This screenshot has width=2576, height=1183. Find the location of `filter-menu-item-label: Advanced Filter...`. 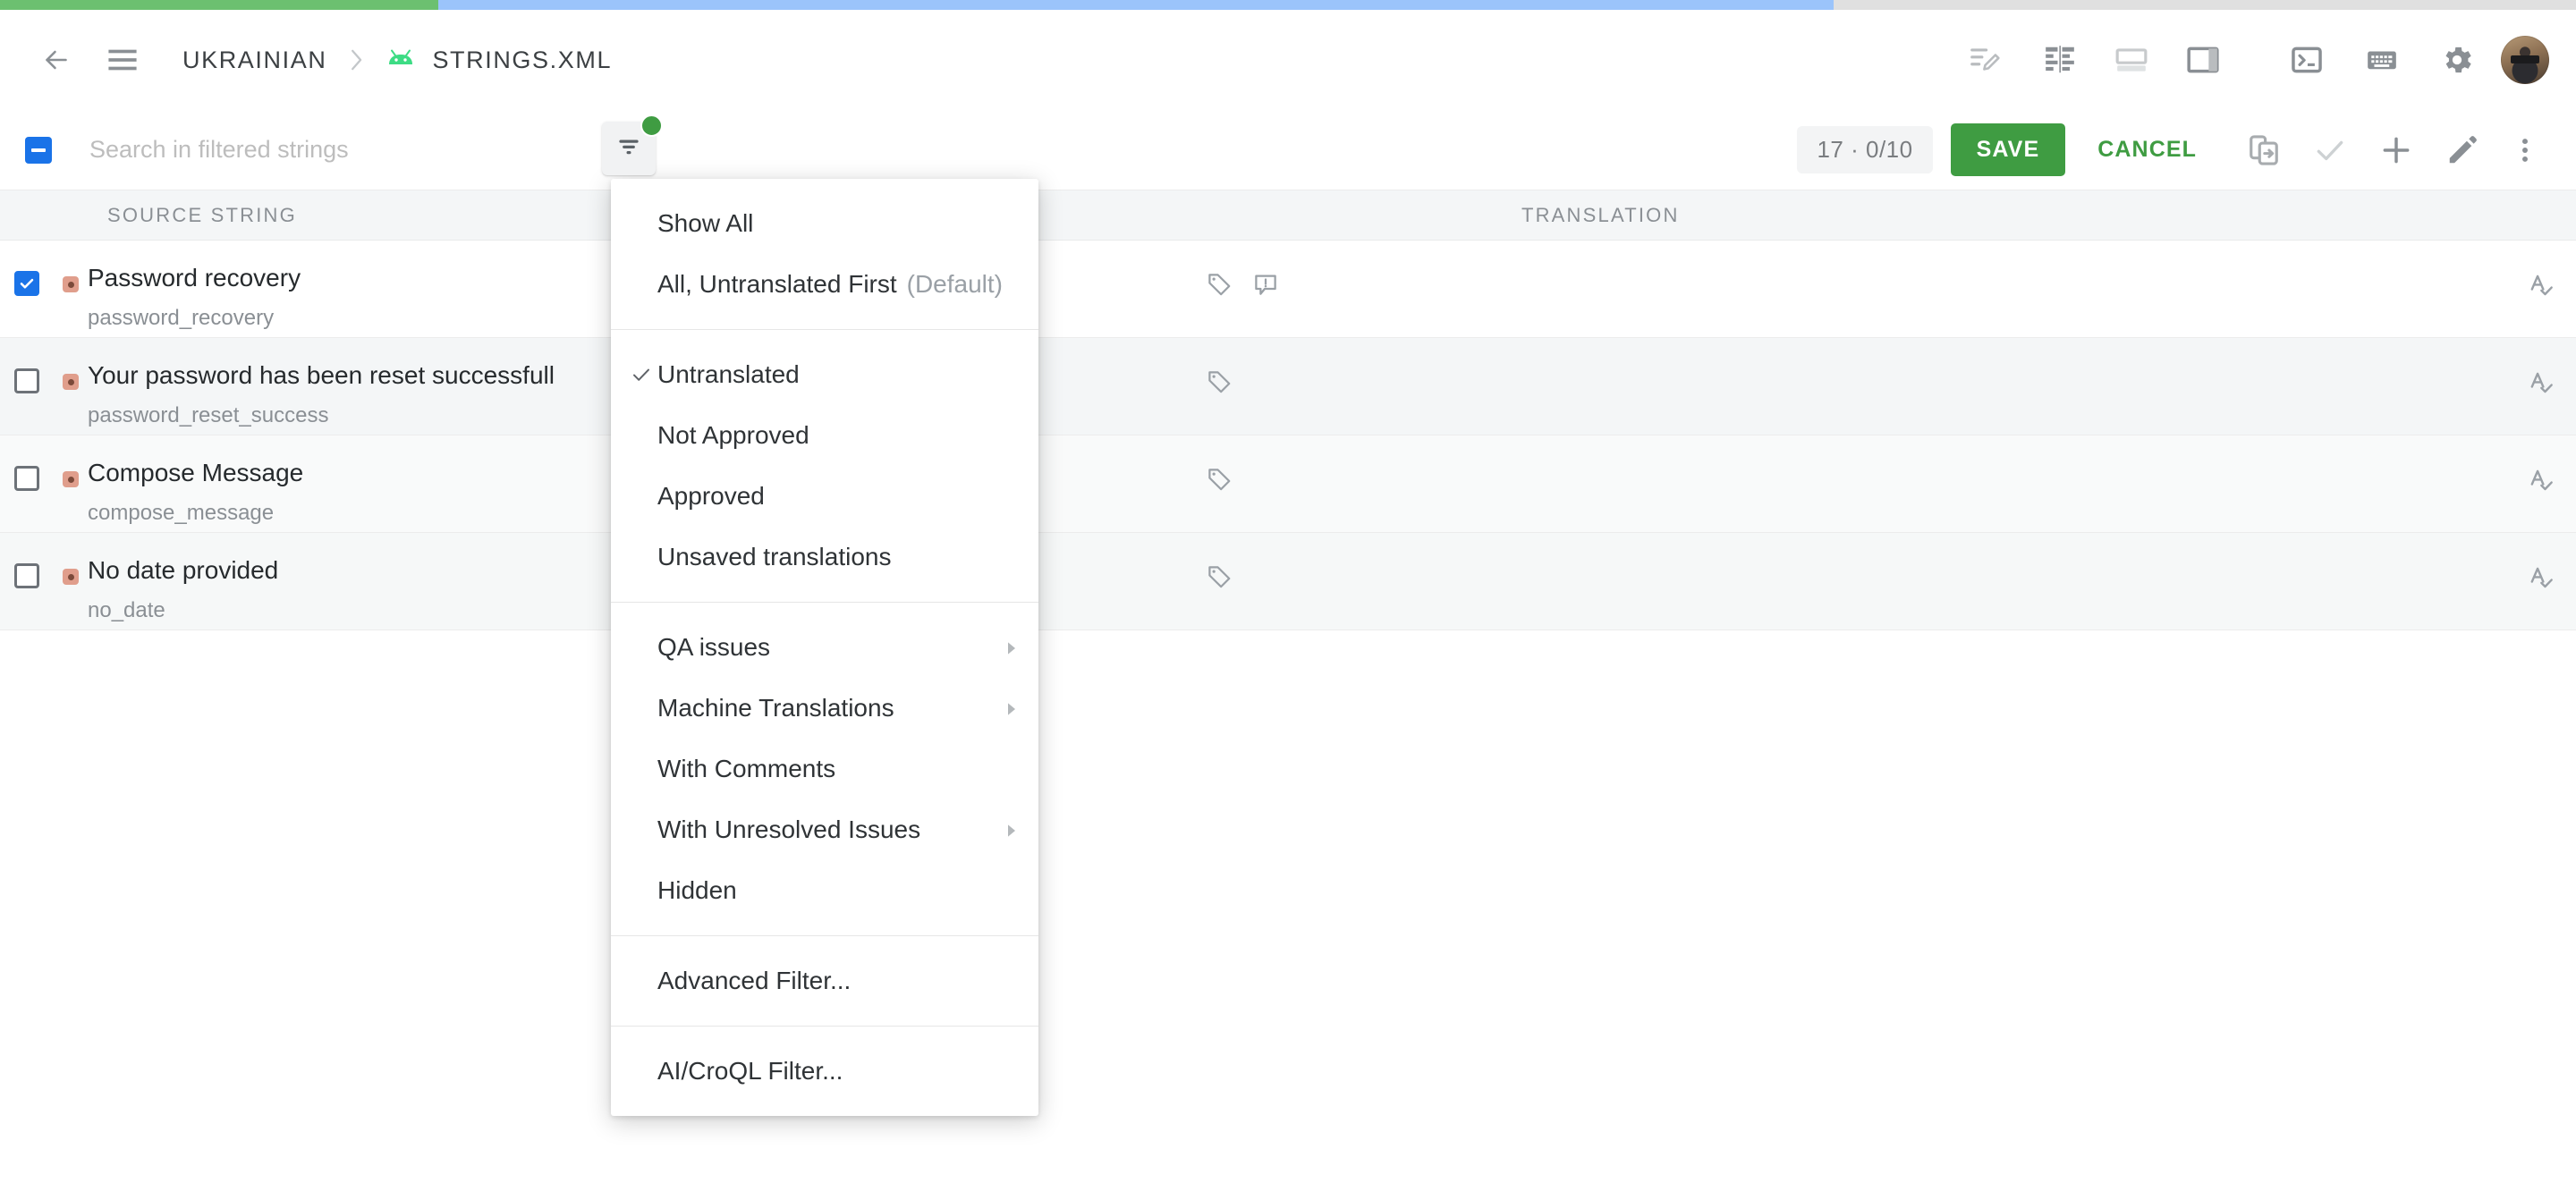

filter-menu-item-label: Advanced Filter... is located at coordinates (754, 980).